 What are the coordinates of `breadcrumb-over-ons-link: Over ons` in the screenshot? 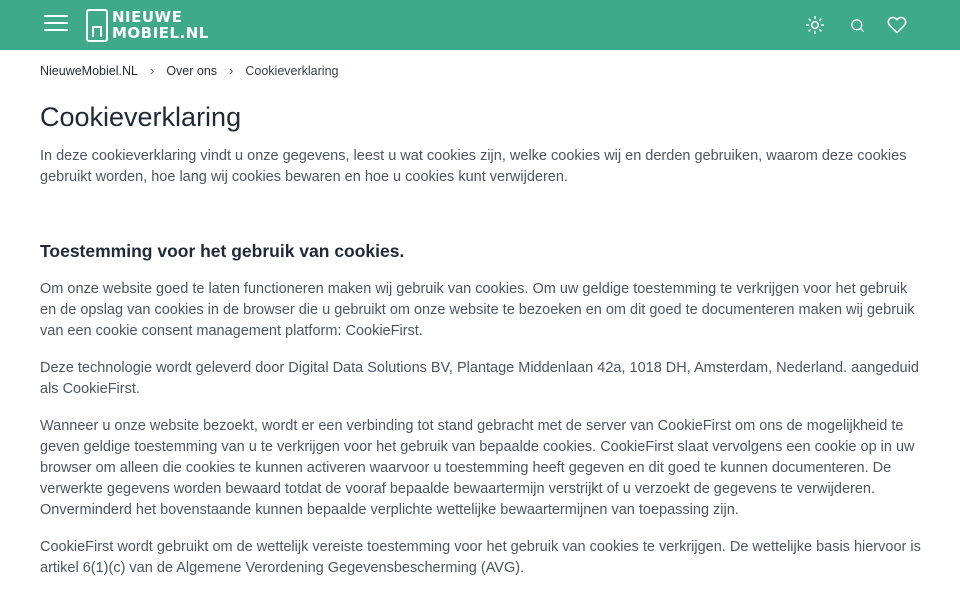 It's located at (191, 71).